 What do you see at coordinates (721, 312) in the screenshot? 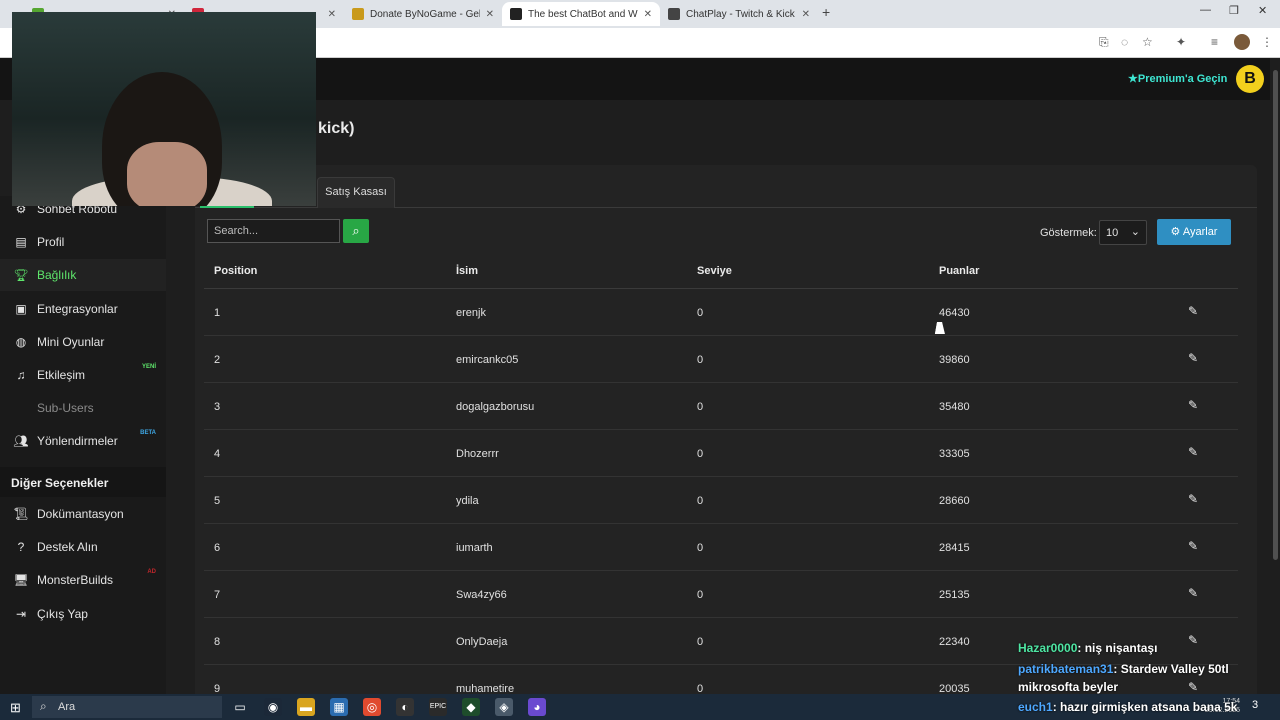
I see `table-row: 1 erenjk 0 46430 ✎` at bounding box center [721, 312].